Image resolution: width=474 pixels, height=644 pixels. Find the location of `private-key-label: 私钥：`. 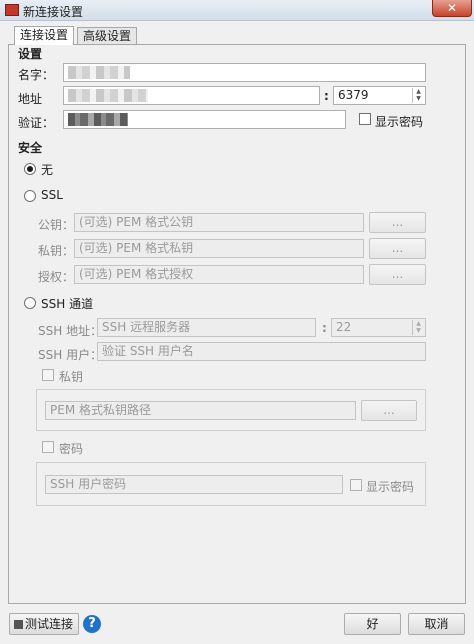

private-key-label: 私钥： is located at coordinates (56, 251).